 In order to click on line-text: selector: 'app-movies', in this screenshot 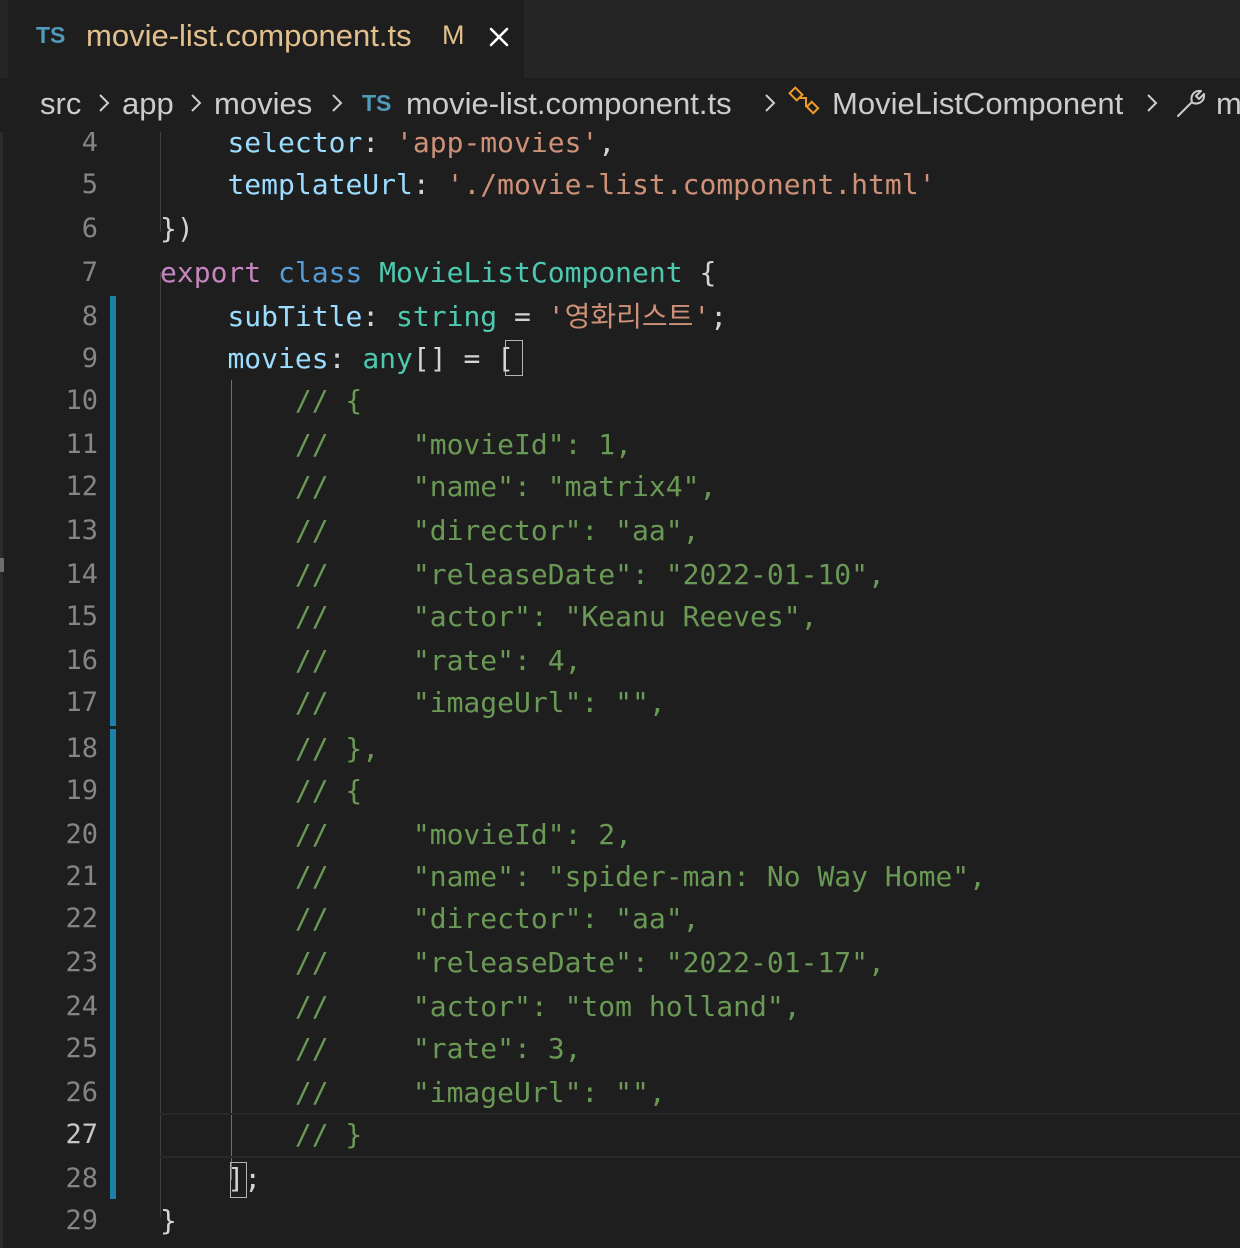, I will do `click(387, 148)`.